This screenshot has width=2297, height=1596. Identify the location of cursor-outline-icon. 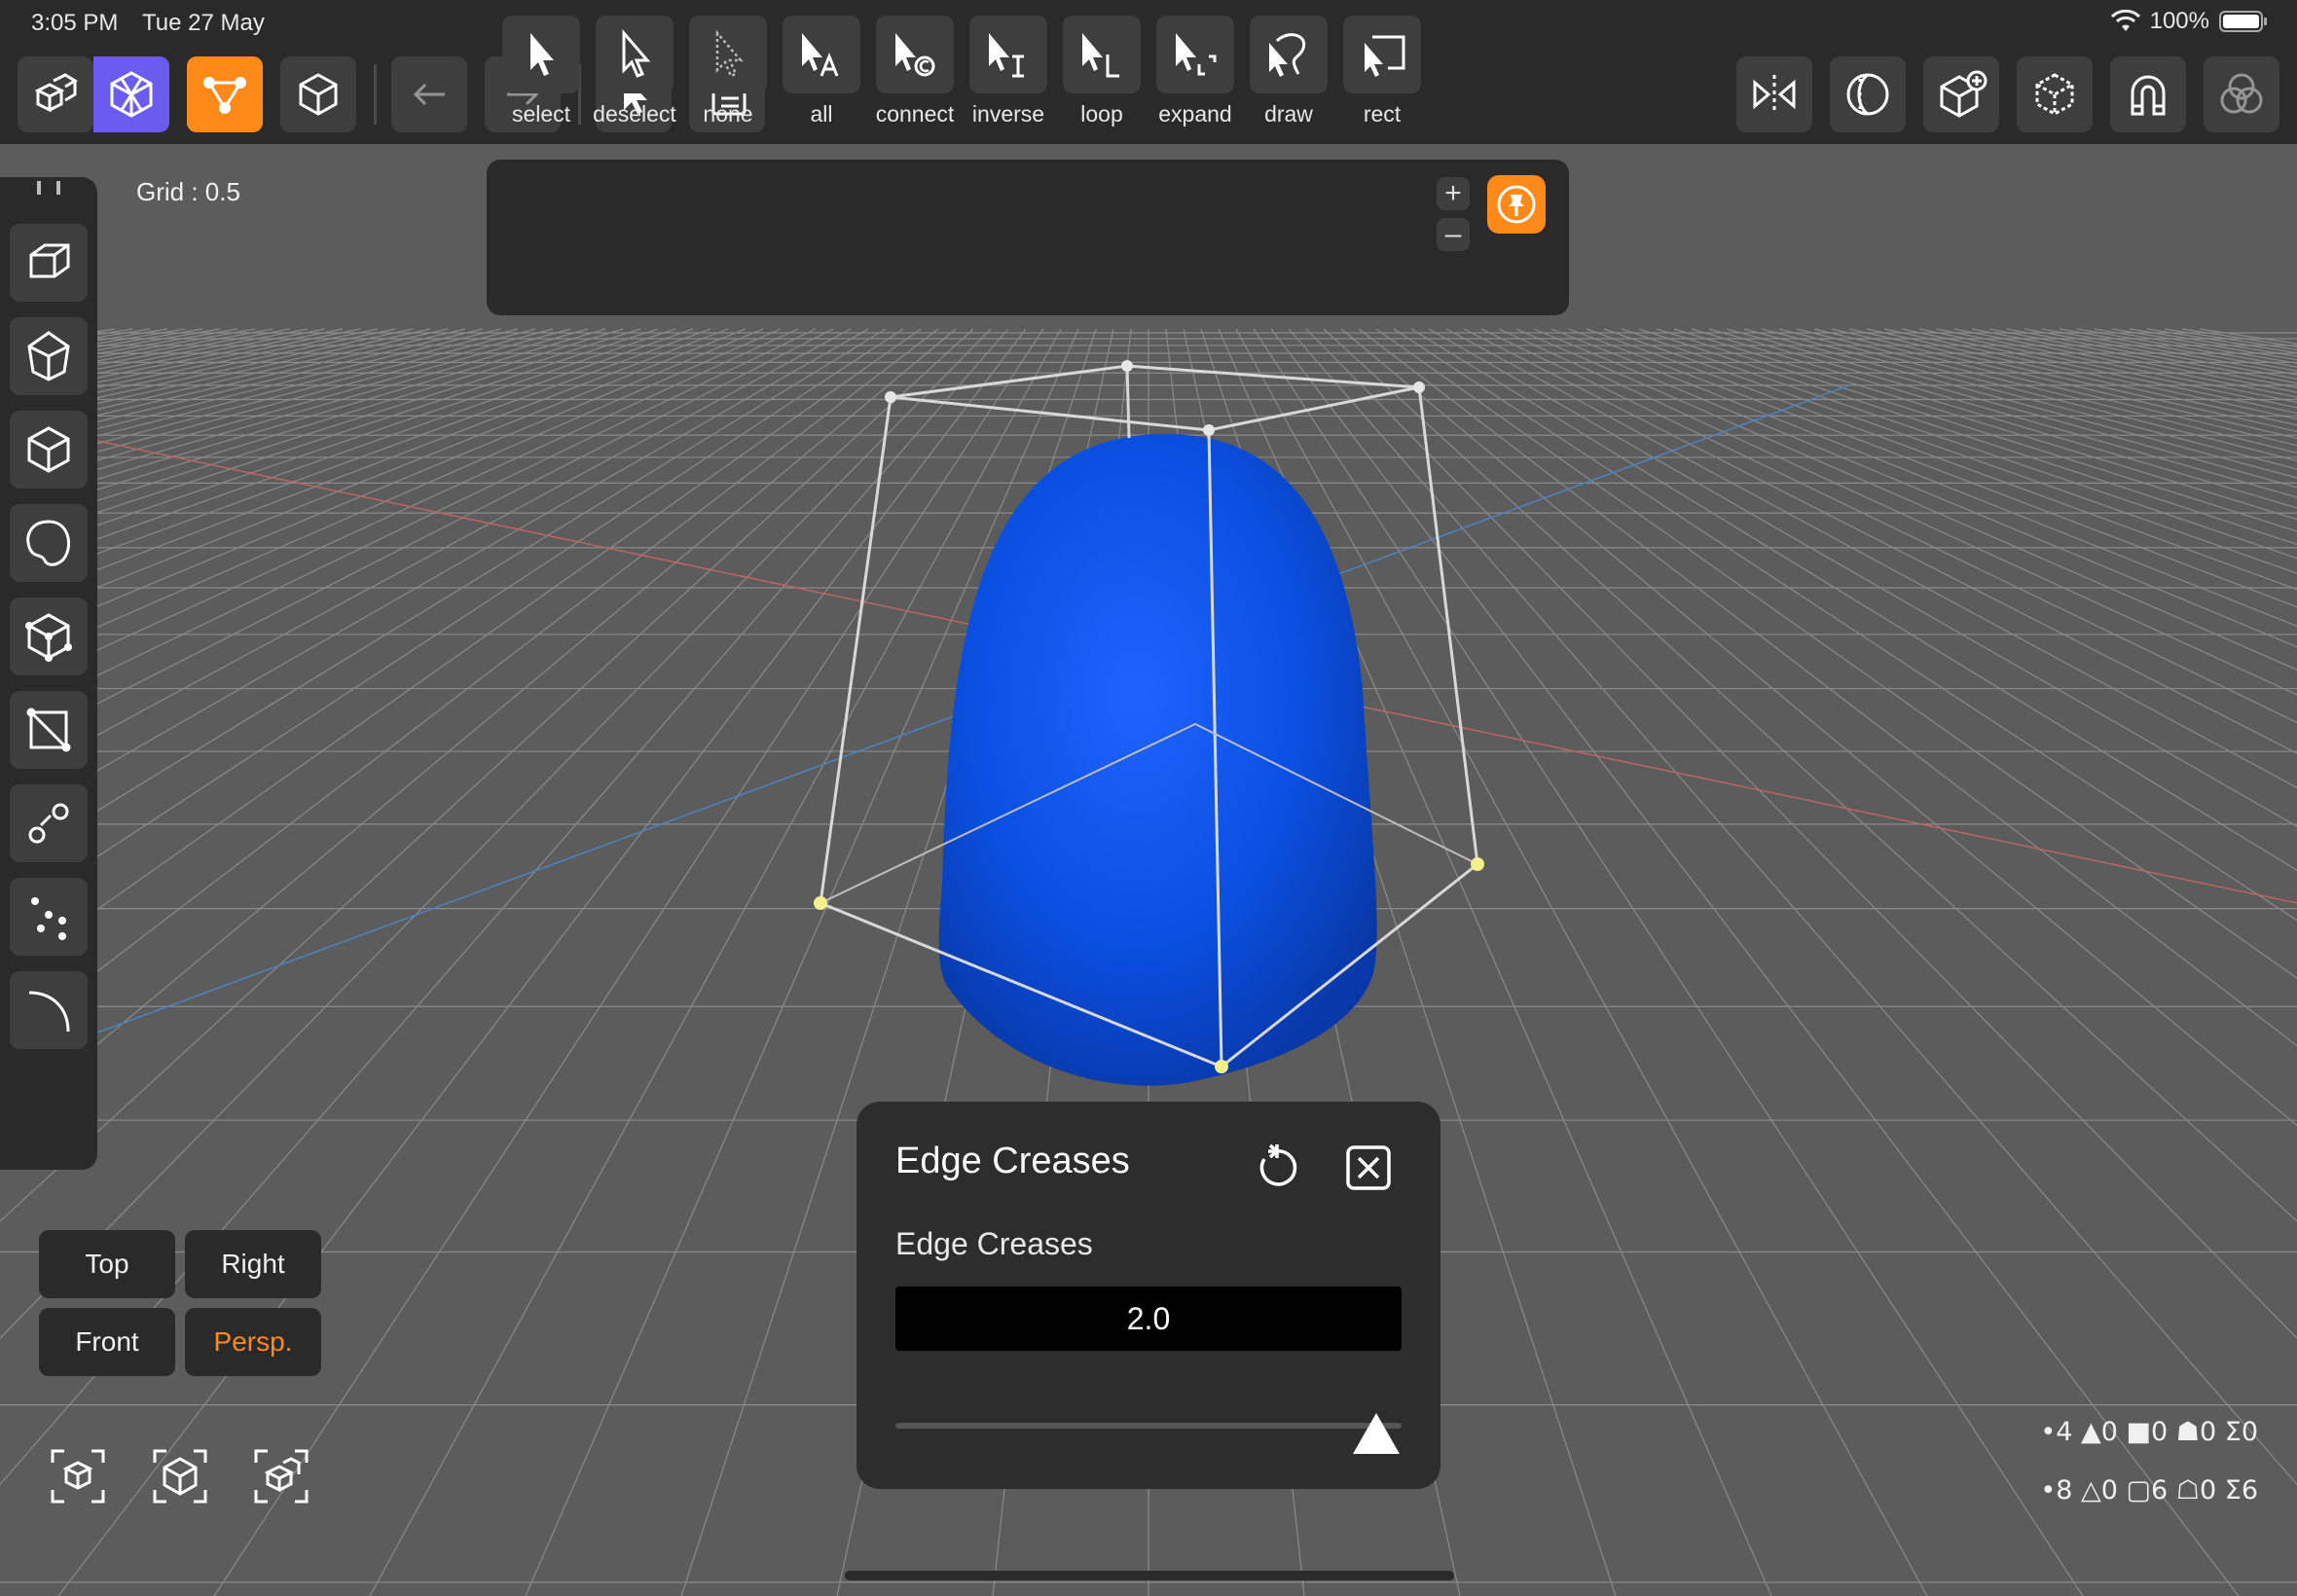
(636, 53).